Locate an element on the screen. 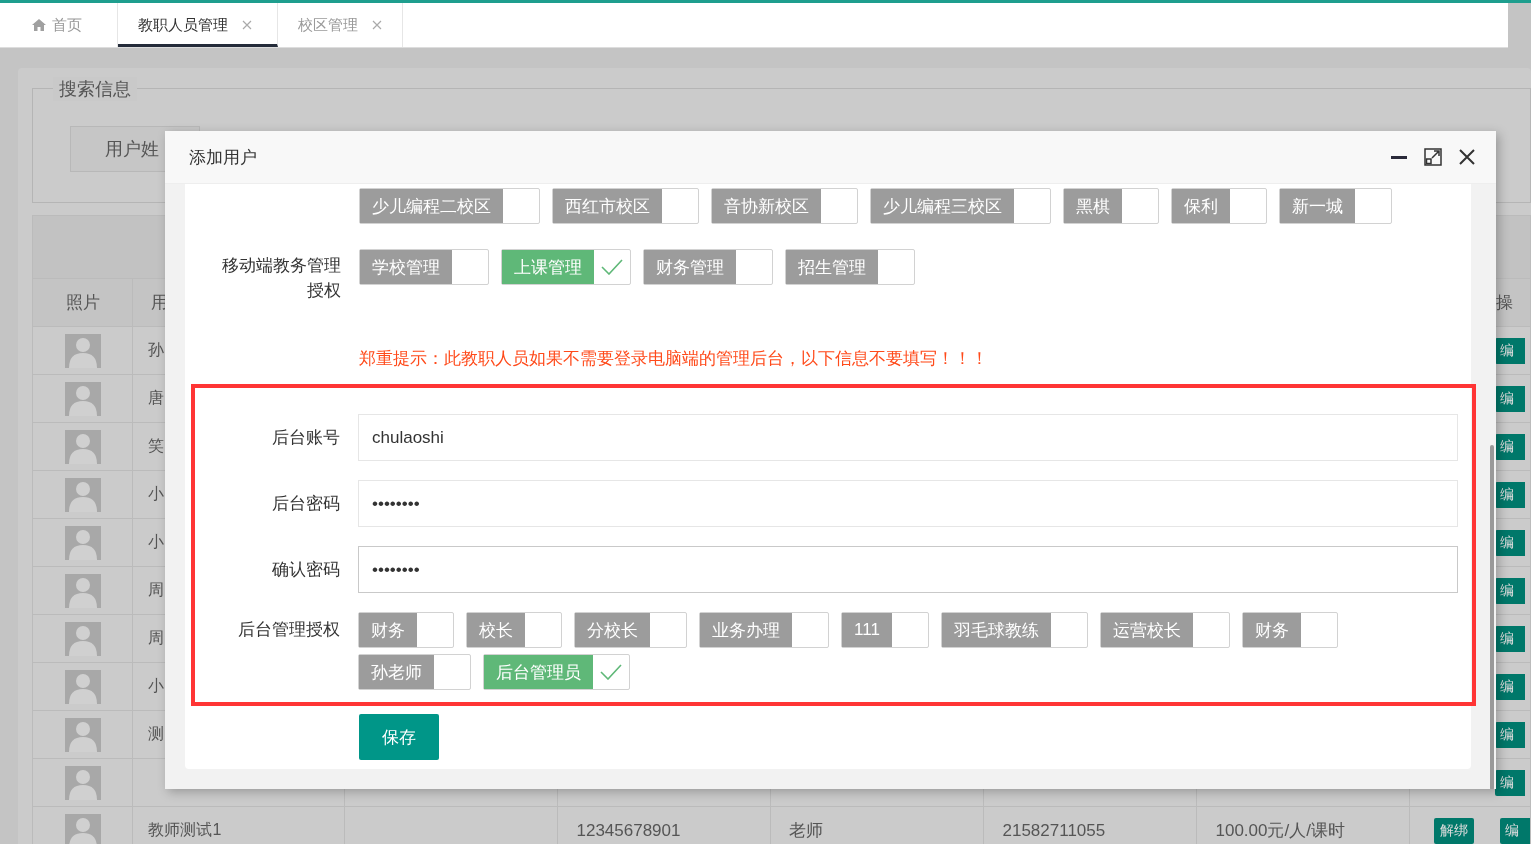  checkbox: 运营校长 is located at coordinates (1164, 630).